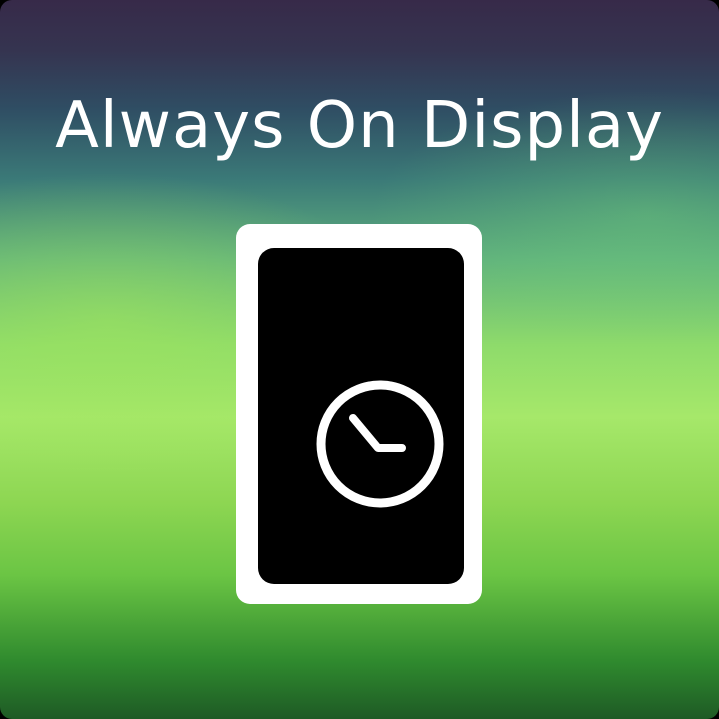 The width and height of the screenshot is (719, 719). What do you see at coordinates (359, 126) in the screenshot?
I see `page-title: Always On Display` at bounding box center [359, 126].